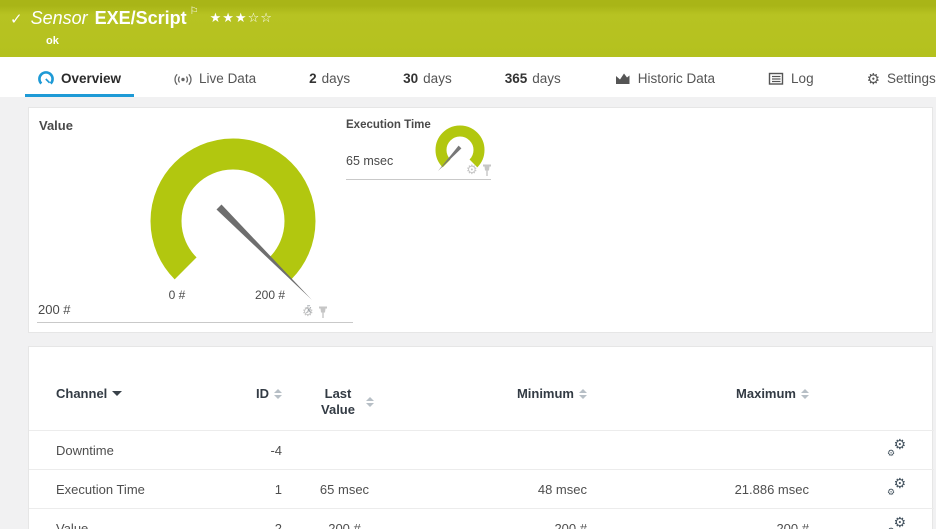 The height and width of the screenshot is (529, 936). What do you see at coordinates (545, 393) in the screenshot?
I see `column-label: Minimum` at bounding box center [545, 393].